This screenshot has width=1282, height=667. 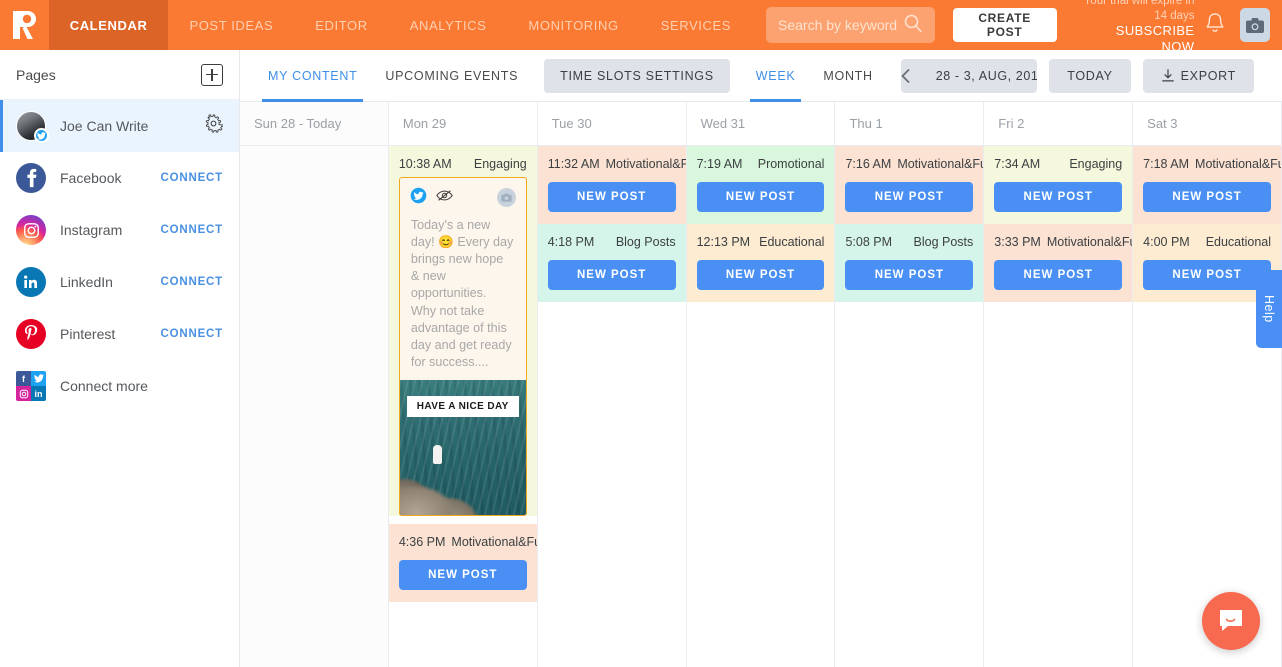 What do you see at coordinates (119, 334) in the screenshot?
I see `sidebar-item-pinterest: Pinterest CONNECT` at bounding box center [119, 334].